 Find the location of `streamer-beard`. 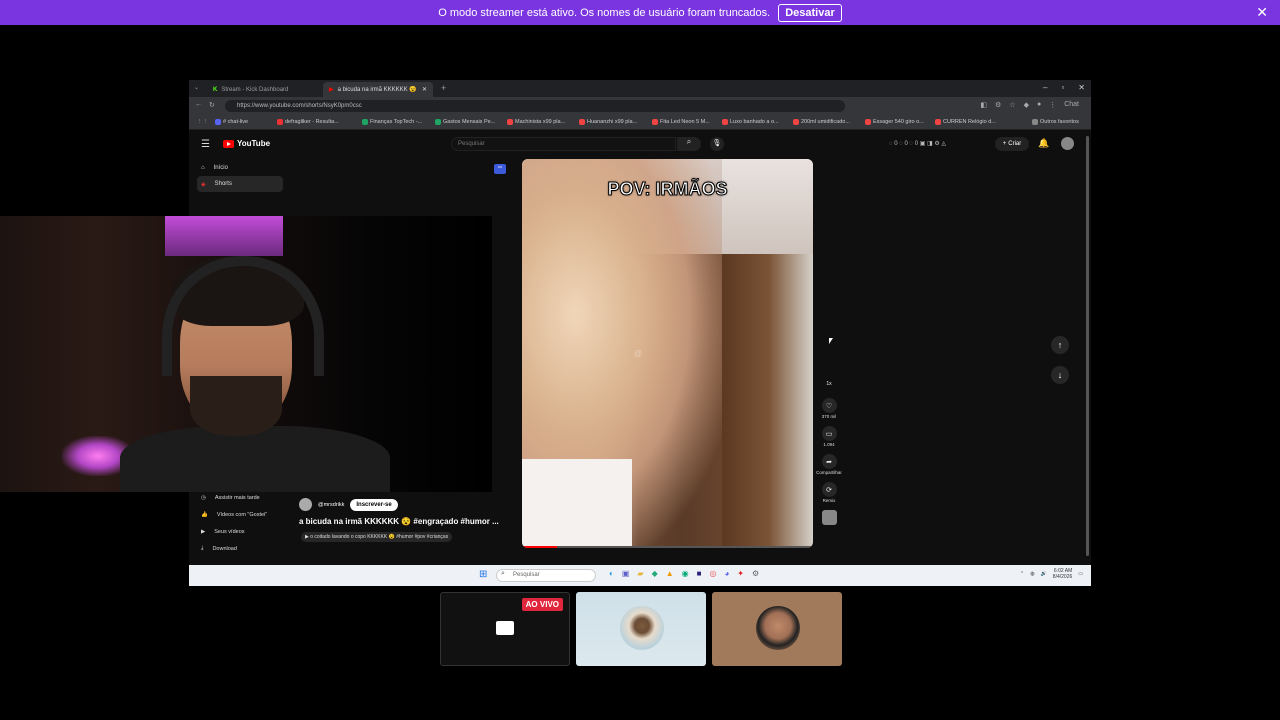

streamer-beard is located at coordinates (236, 406).